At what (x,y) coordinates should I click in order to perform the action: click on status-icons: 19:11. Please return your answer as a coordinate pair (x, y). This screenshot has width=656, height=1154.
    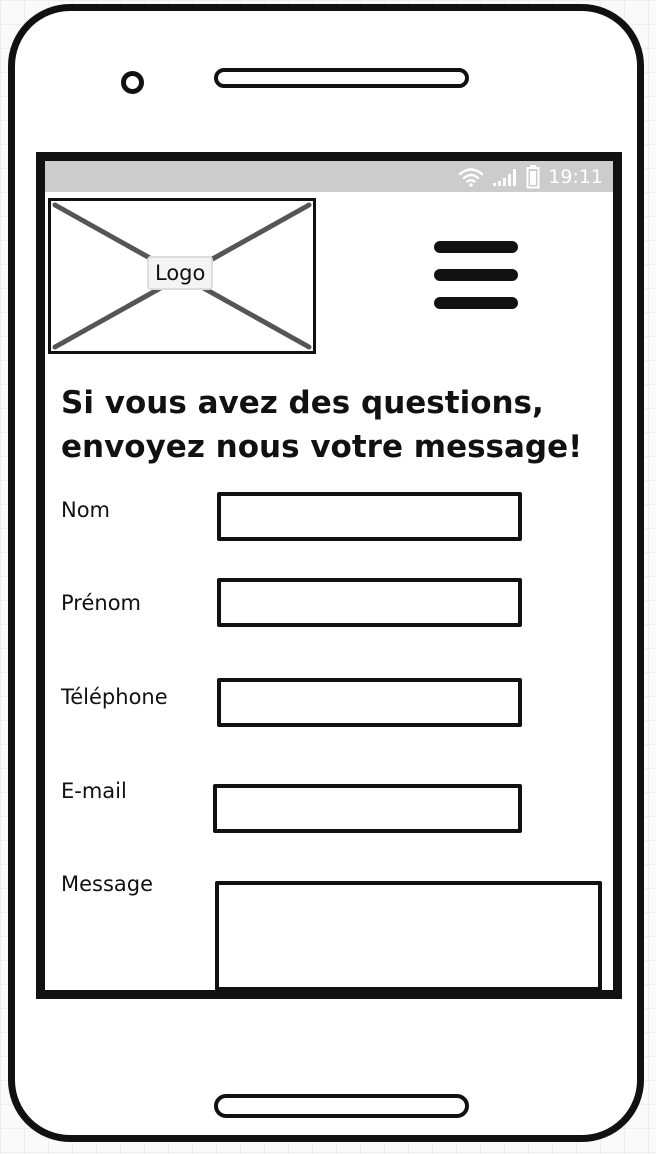
    Looking at the image, I should click on (530, 177).